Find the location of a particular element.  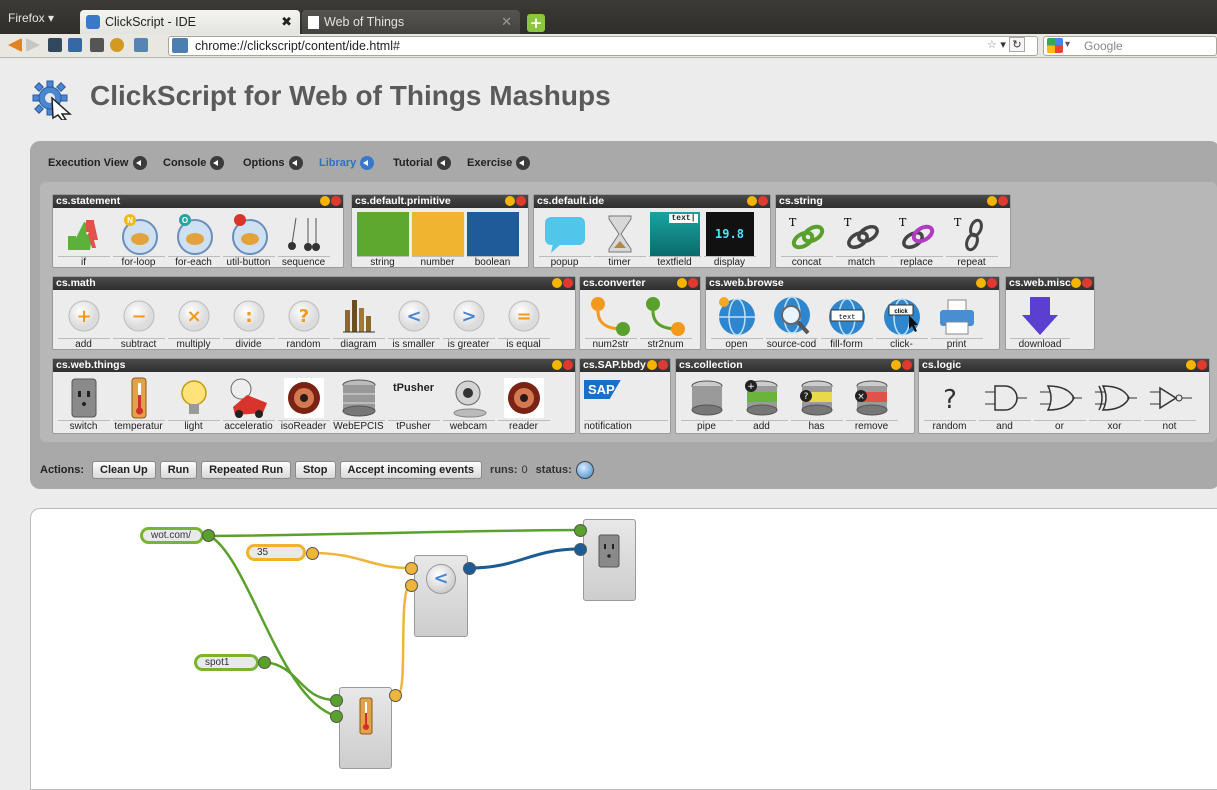

block-acceleration: acceleratio is located at coordinates (248, 403).